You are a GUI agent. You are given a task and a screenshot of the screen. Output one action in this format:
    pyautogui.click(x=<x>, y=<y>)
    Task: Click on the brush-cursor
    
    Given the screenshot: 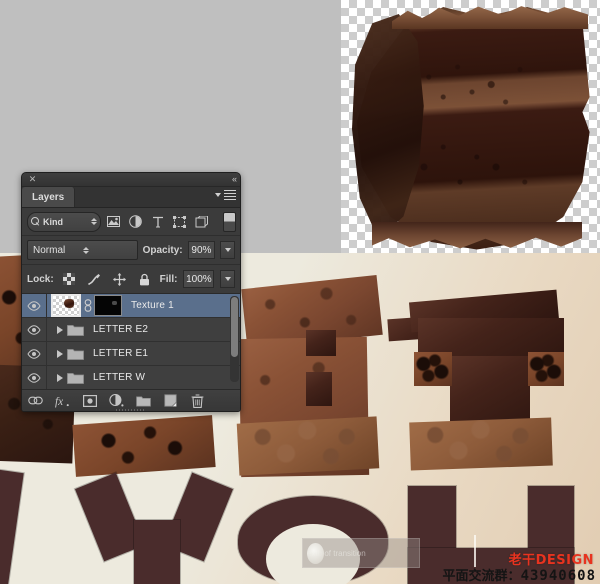 What is the action you would take?
    pyautogui.click(x=315, y=553)
    